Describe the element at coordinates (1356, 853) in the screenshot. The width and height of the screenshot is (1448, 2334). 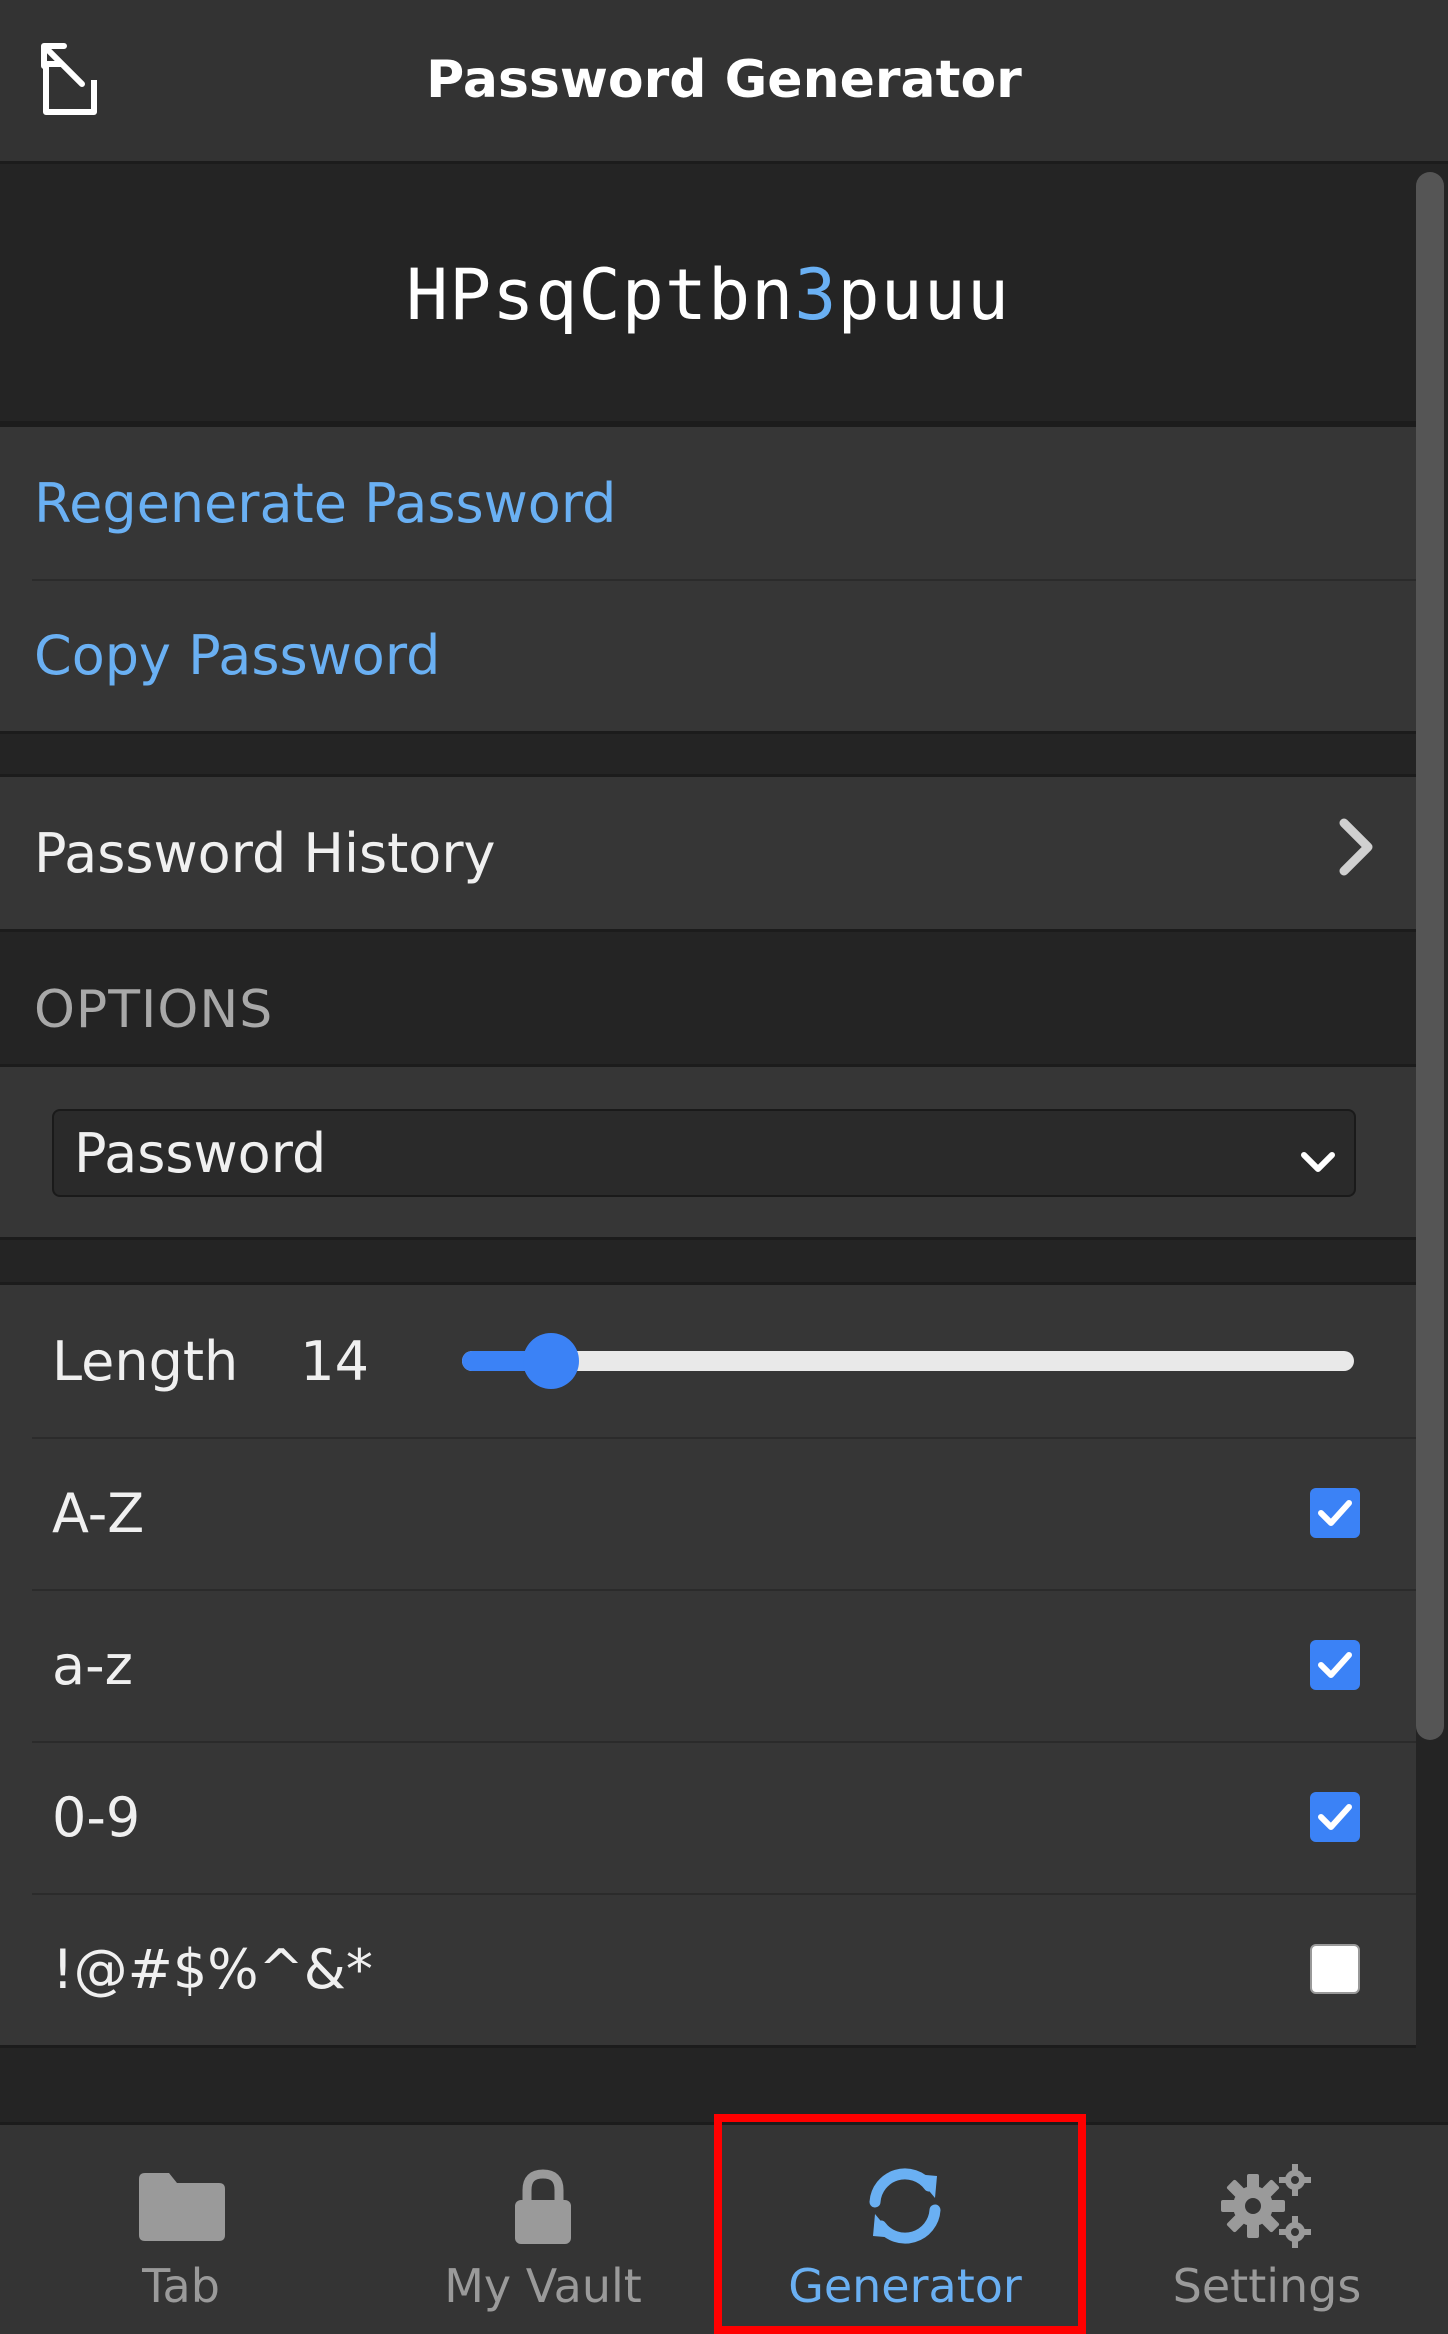
I see `chevron-right-icon` at that location.